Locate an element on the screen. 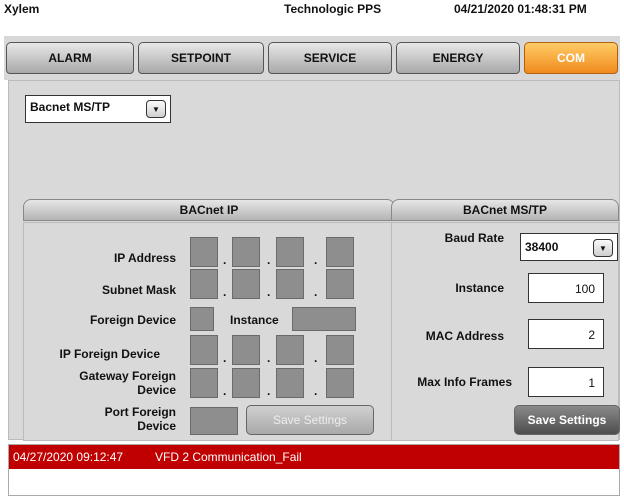  protocol-select: Bacnet MS/TP ▼ is located at coordinates (98, 109).